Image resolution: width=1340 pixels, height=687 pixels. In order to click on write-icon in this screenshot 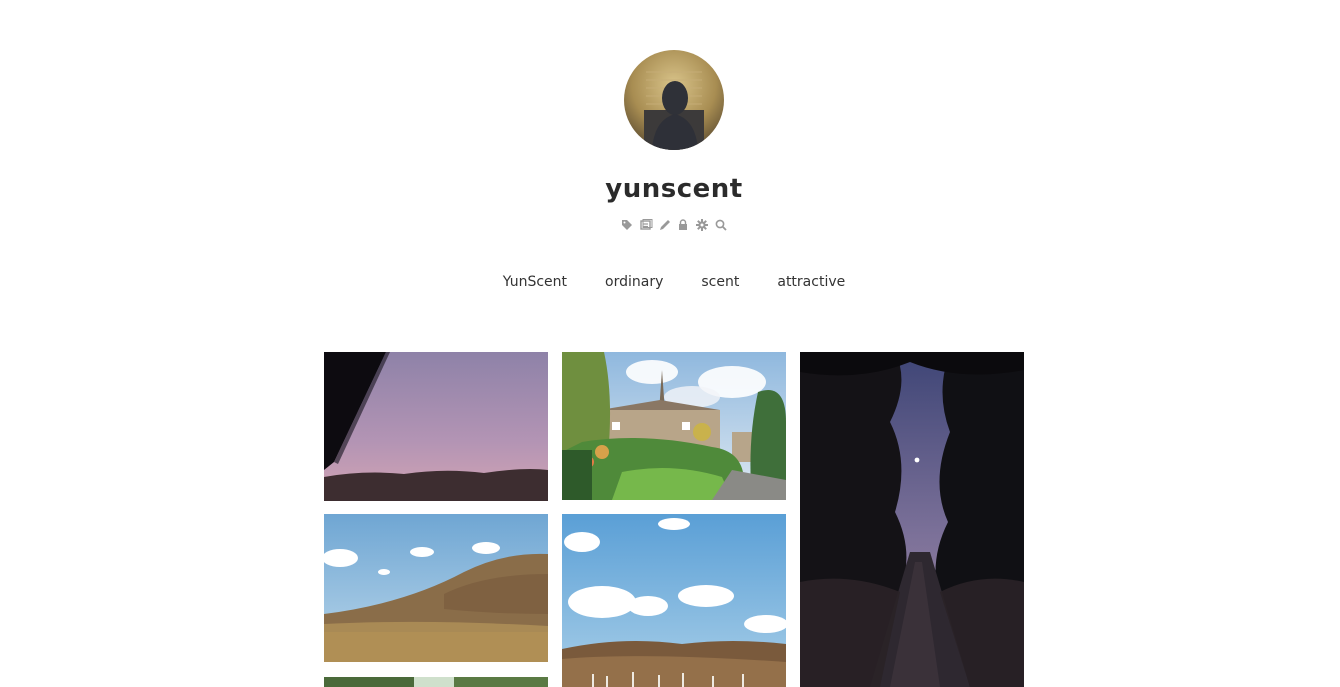, I will do `click(665, 225)`.